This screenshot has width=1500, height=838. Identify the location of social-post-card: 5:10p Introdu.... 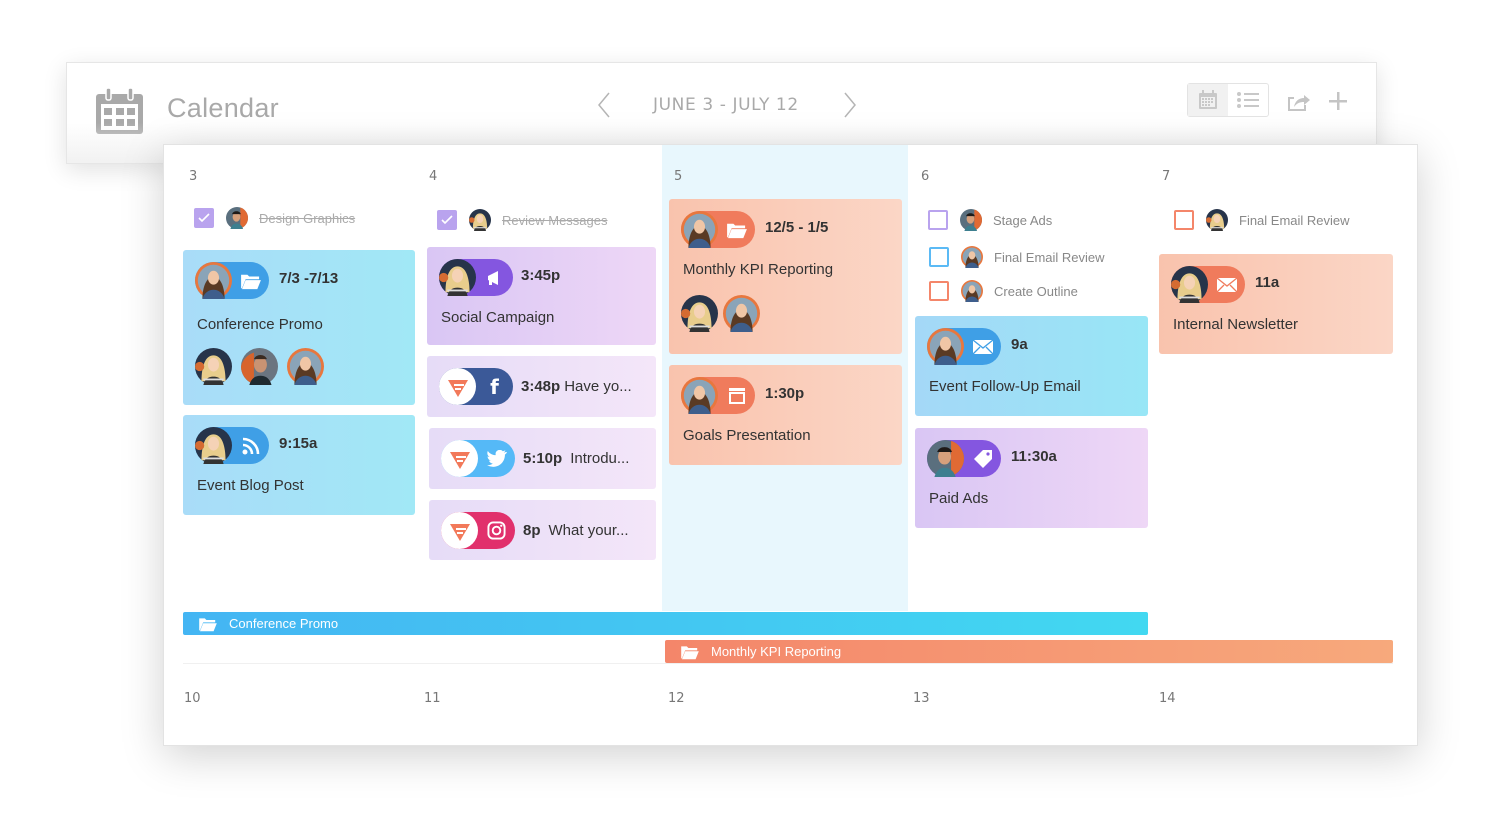
(542, 458).